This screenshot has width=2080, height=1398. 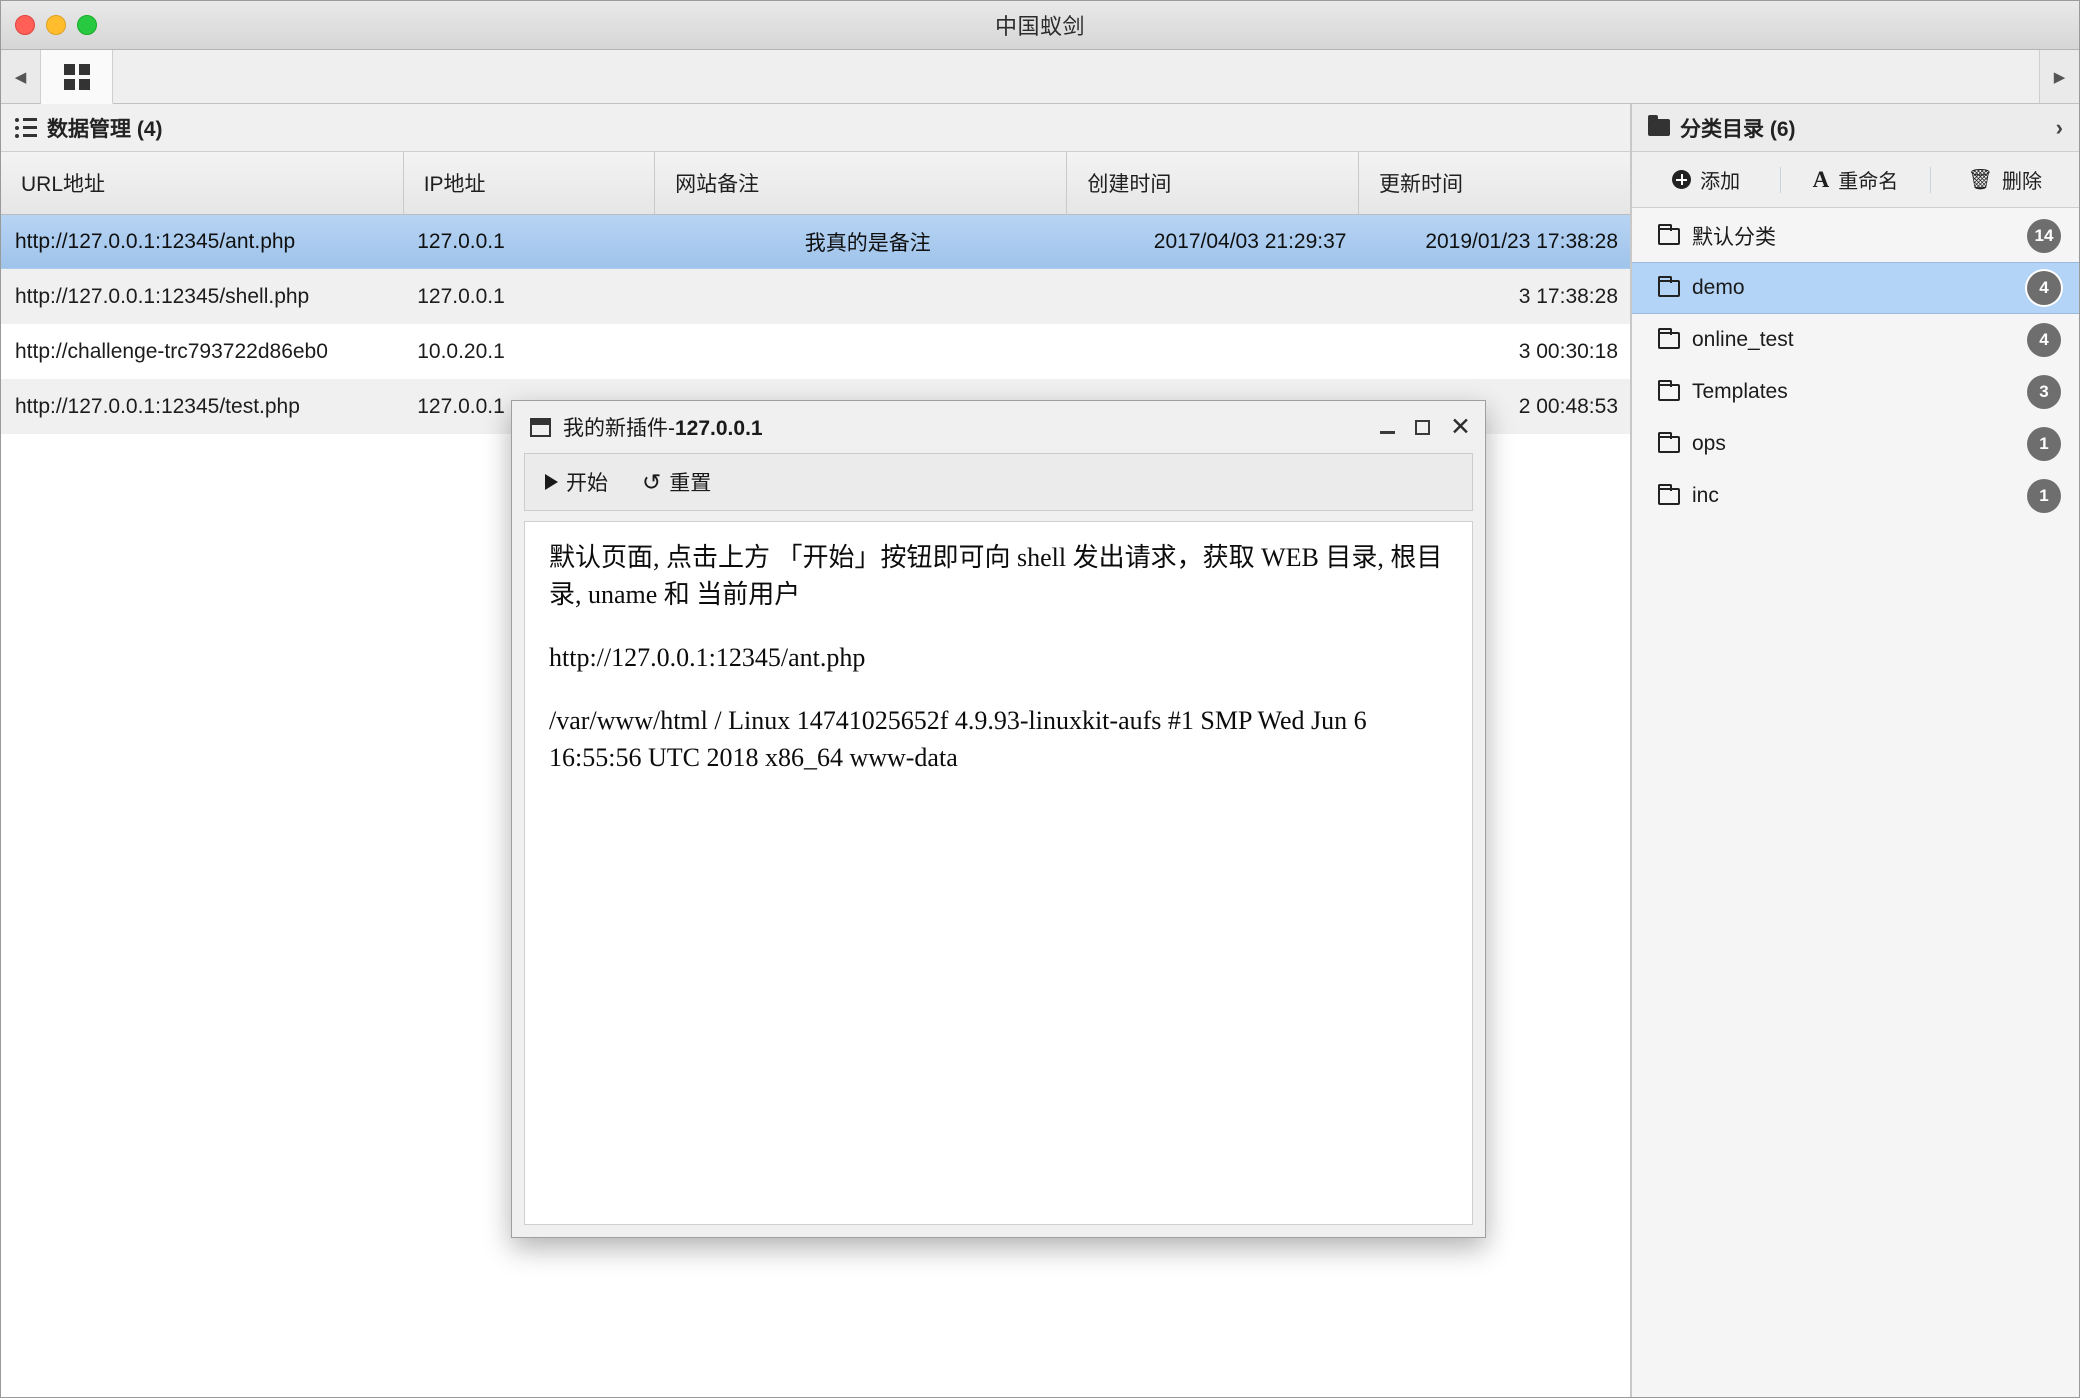 What do you see at coordinates (1494, 183) in the screenshot?
I see `column-header-updated: 更新时间` at bounding box center [1494, 183].